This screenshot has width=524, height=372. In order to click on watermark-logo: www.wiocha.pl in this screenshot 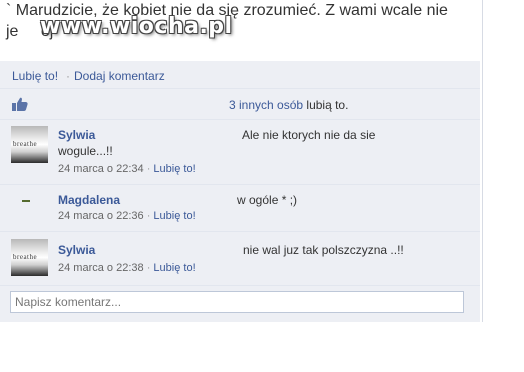, I will do `click(136, 26)`.